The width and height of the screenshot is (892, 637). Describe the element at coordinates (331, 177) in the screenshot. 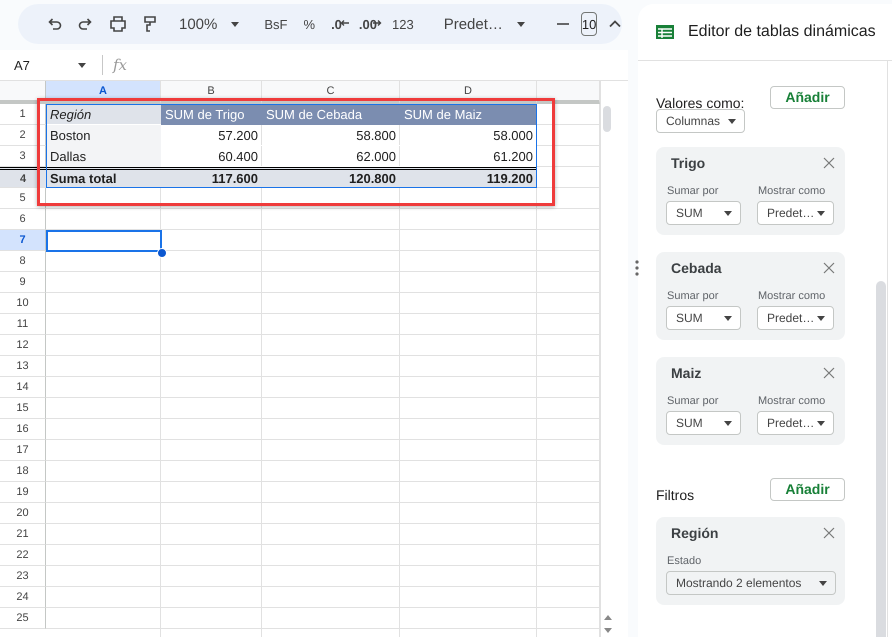

I see `total-cell: 120.800` at that location.